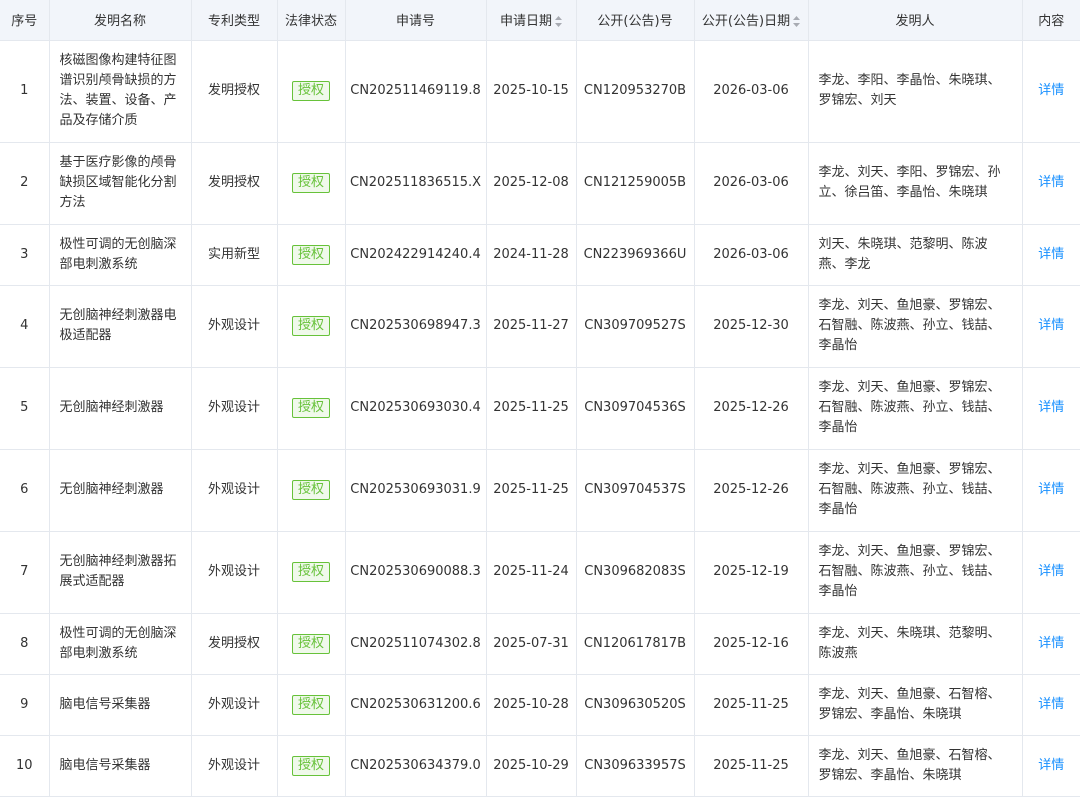 This screenshot has height=799, width=1080. Describe the element at coordinates (416, 644) in the screenshot. I see `application-number: CN202511074302.8` at that location.